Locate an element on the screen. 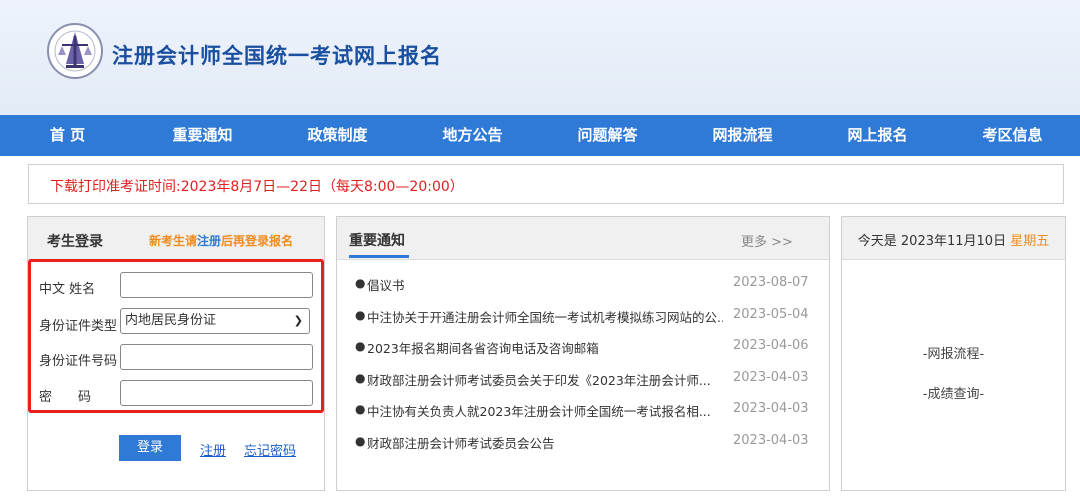 The height and width of the screenshot is (500, 1080). news-item: ● 2023年报名期间各省咨询电话及咨询邮箱 2023-04-06 is located at coordinates (584, 350).